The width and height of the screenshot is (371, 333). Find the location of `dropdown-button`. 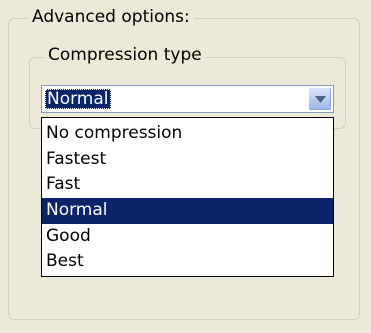

dropdown-button is located at coordinates (320, 99).